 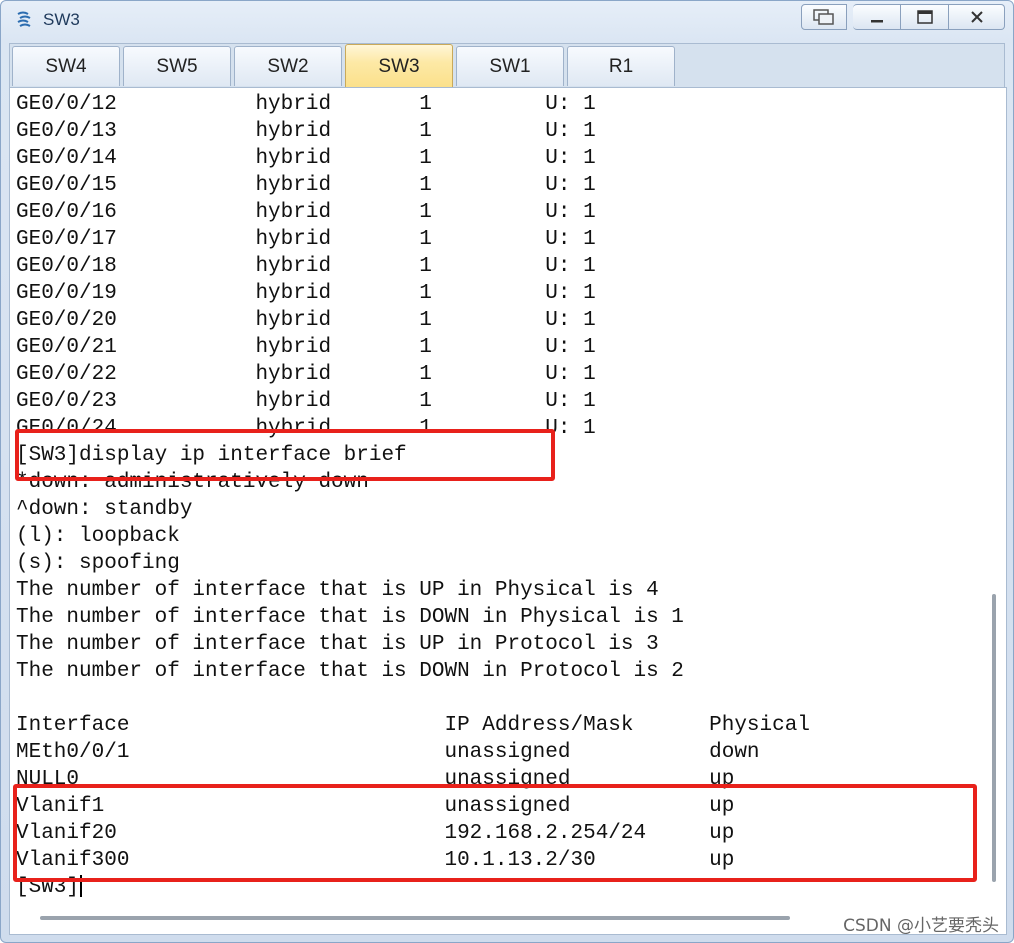 I want to click on minimize-button, so click(x=877, y=17).